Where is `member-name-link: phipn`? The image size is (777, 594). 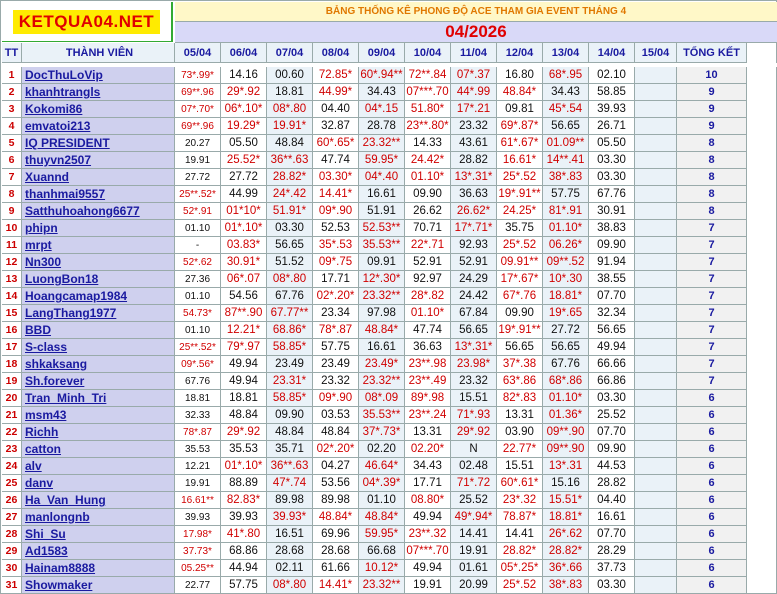
member-name-link: phipn is located at coordinates (98, 228).